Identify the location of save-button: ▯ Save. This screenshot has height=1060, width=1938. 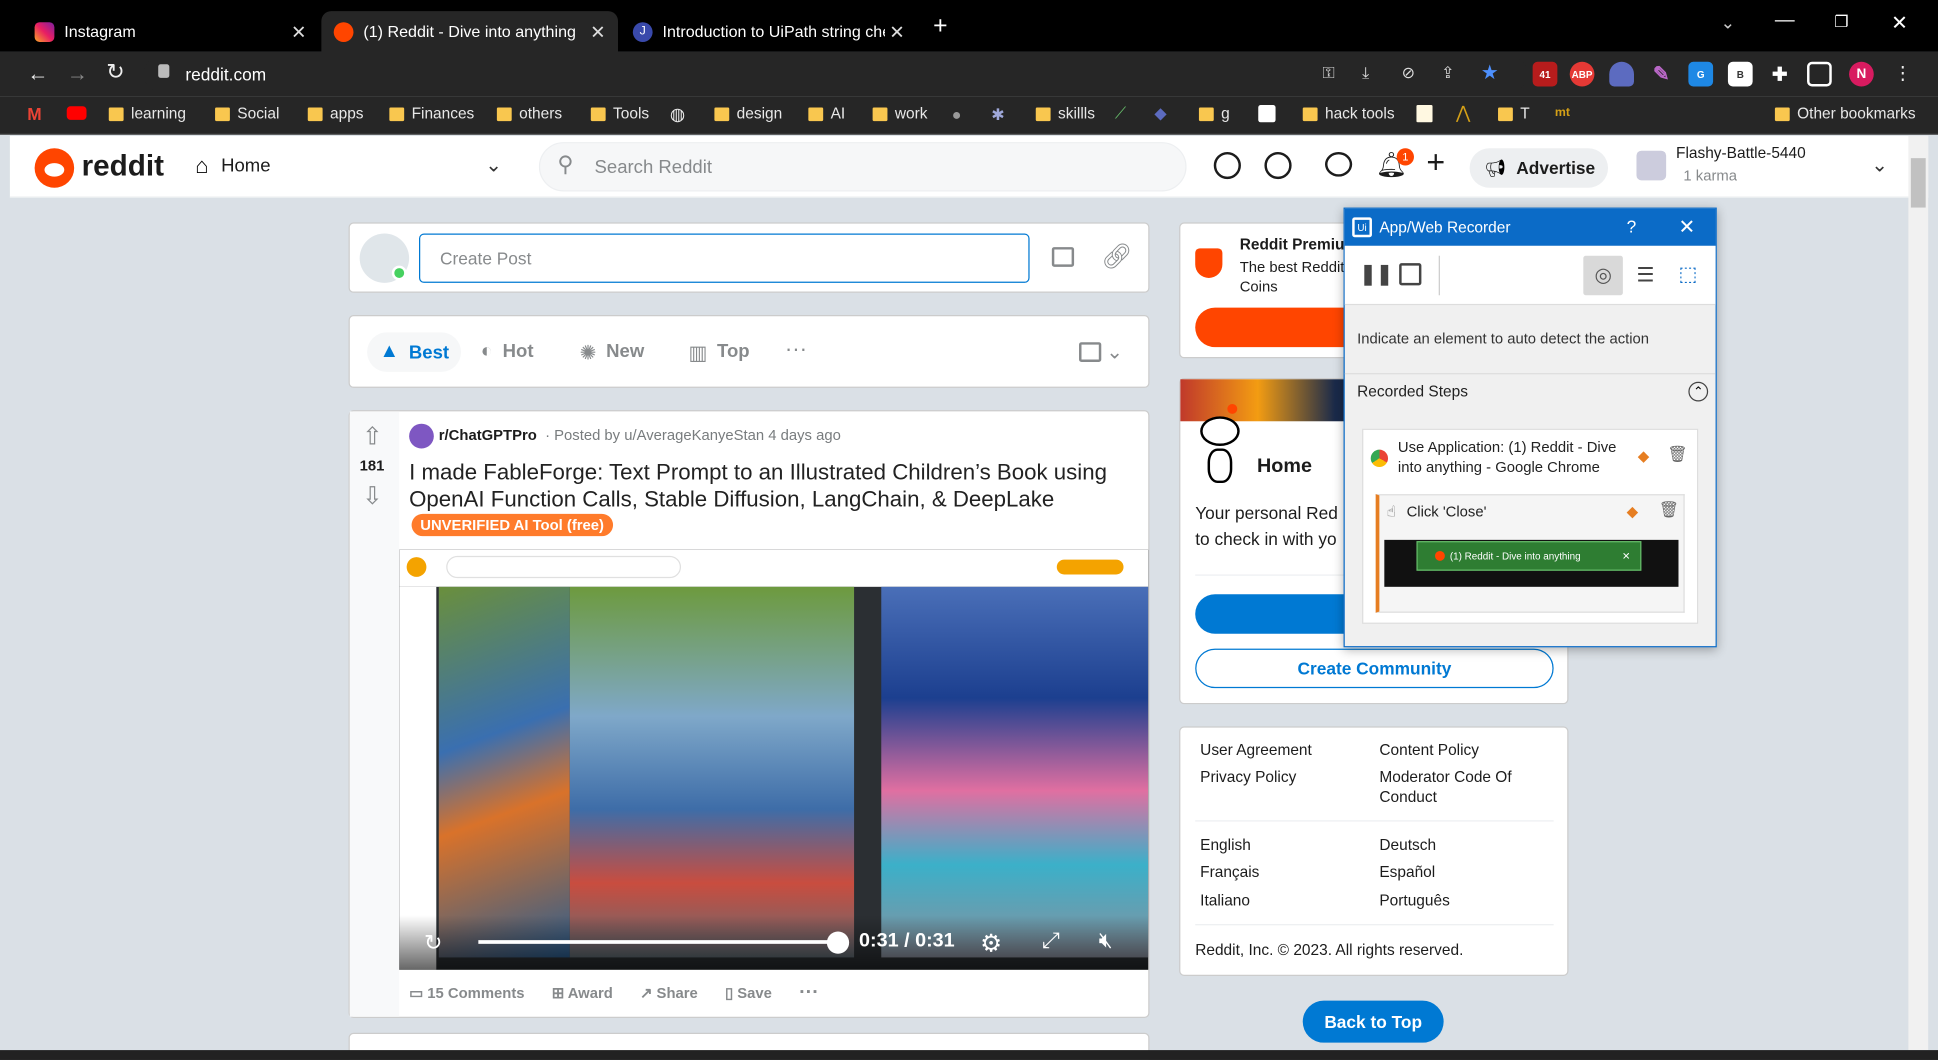
(748, 993).